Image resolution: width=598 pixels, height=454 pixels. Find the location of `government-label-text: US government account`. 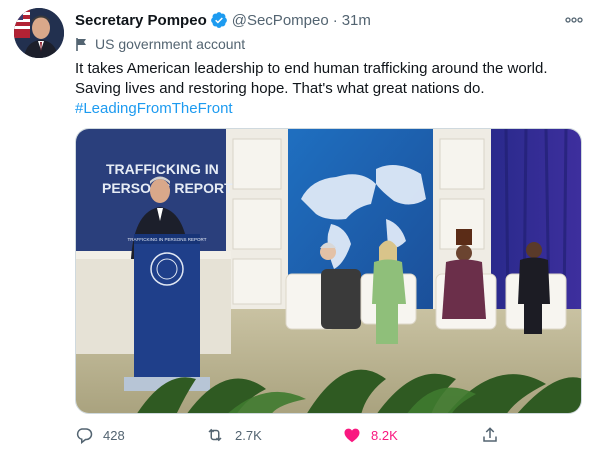

government-label-text: US government account is located at coordinates (170, 44).